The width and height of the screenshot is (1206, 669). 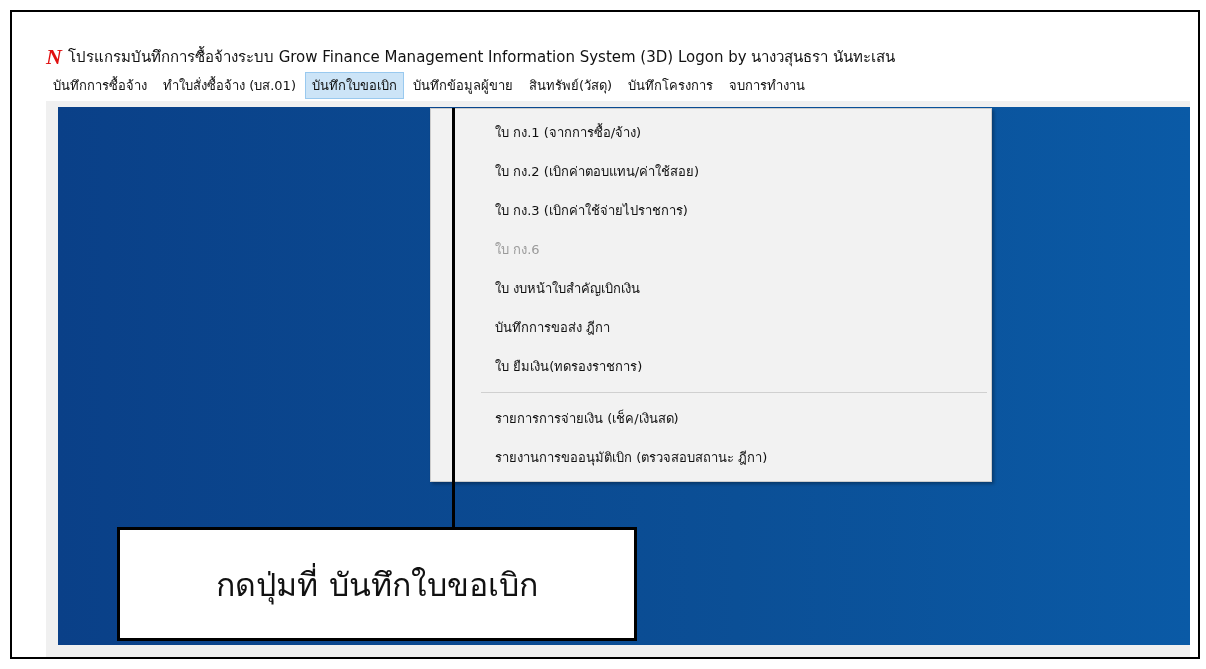 What do you see at coordinates (354, 85) in the screenshot?
I see `menu-item: บันทึกใบขอเบิก` at bounding box center [354, 85].